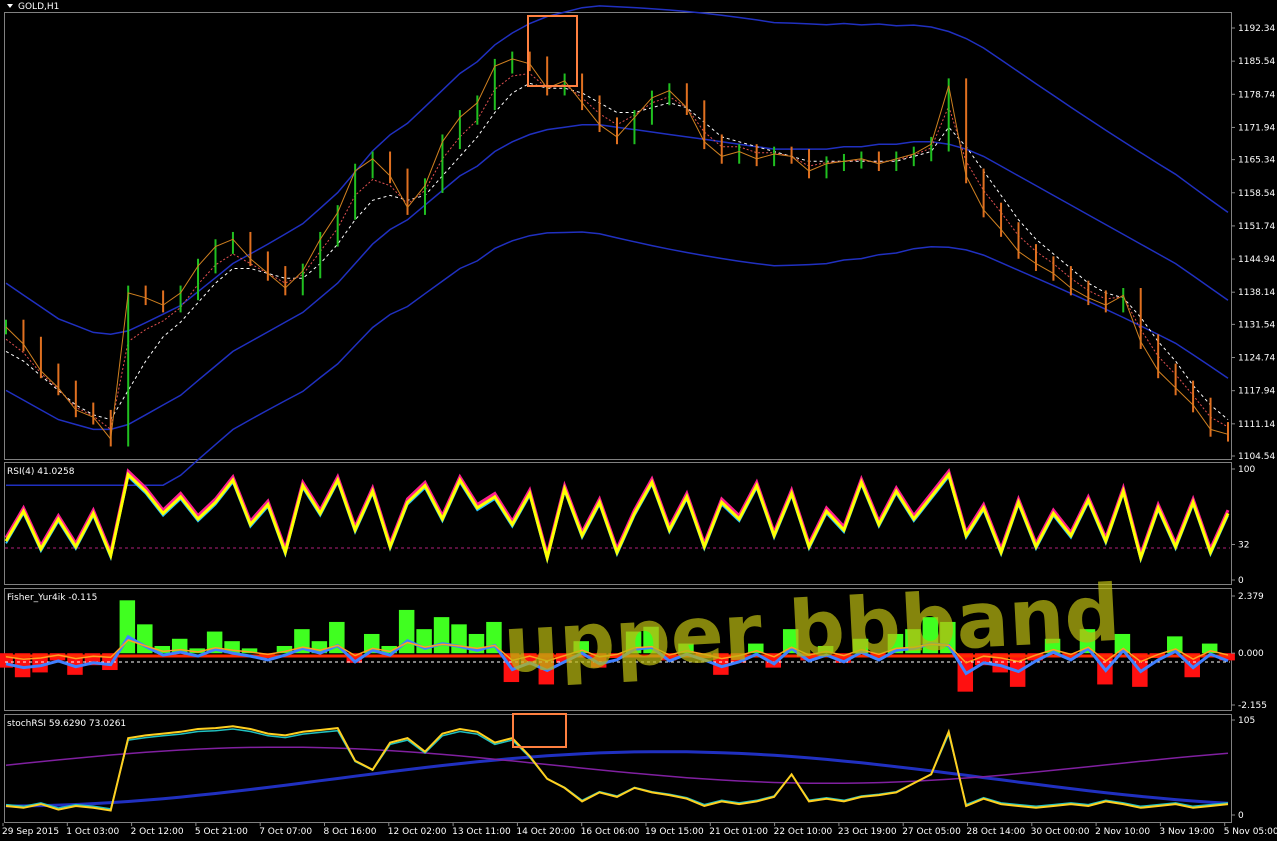  I want to click on x-tick-label: 23 Oct 19:00, so click(867, 832).